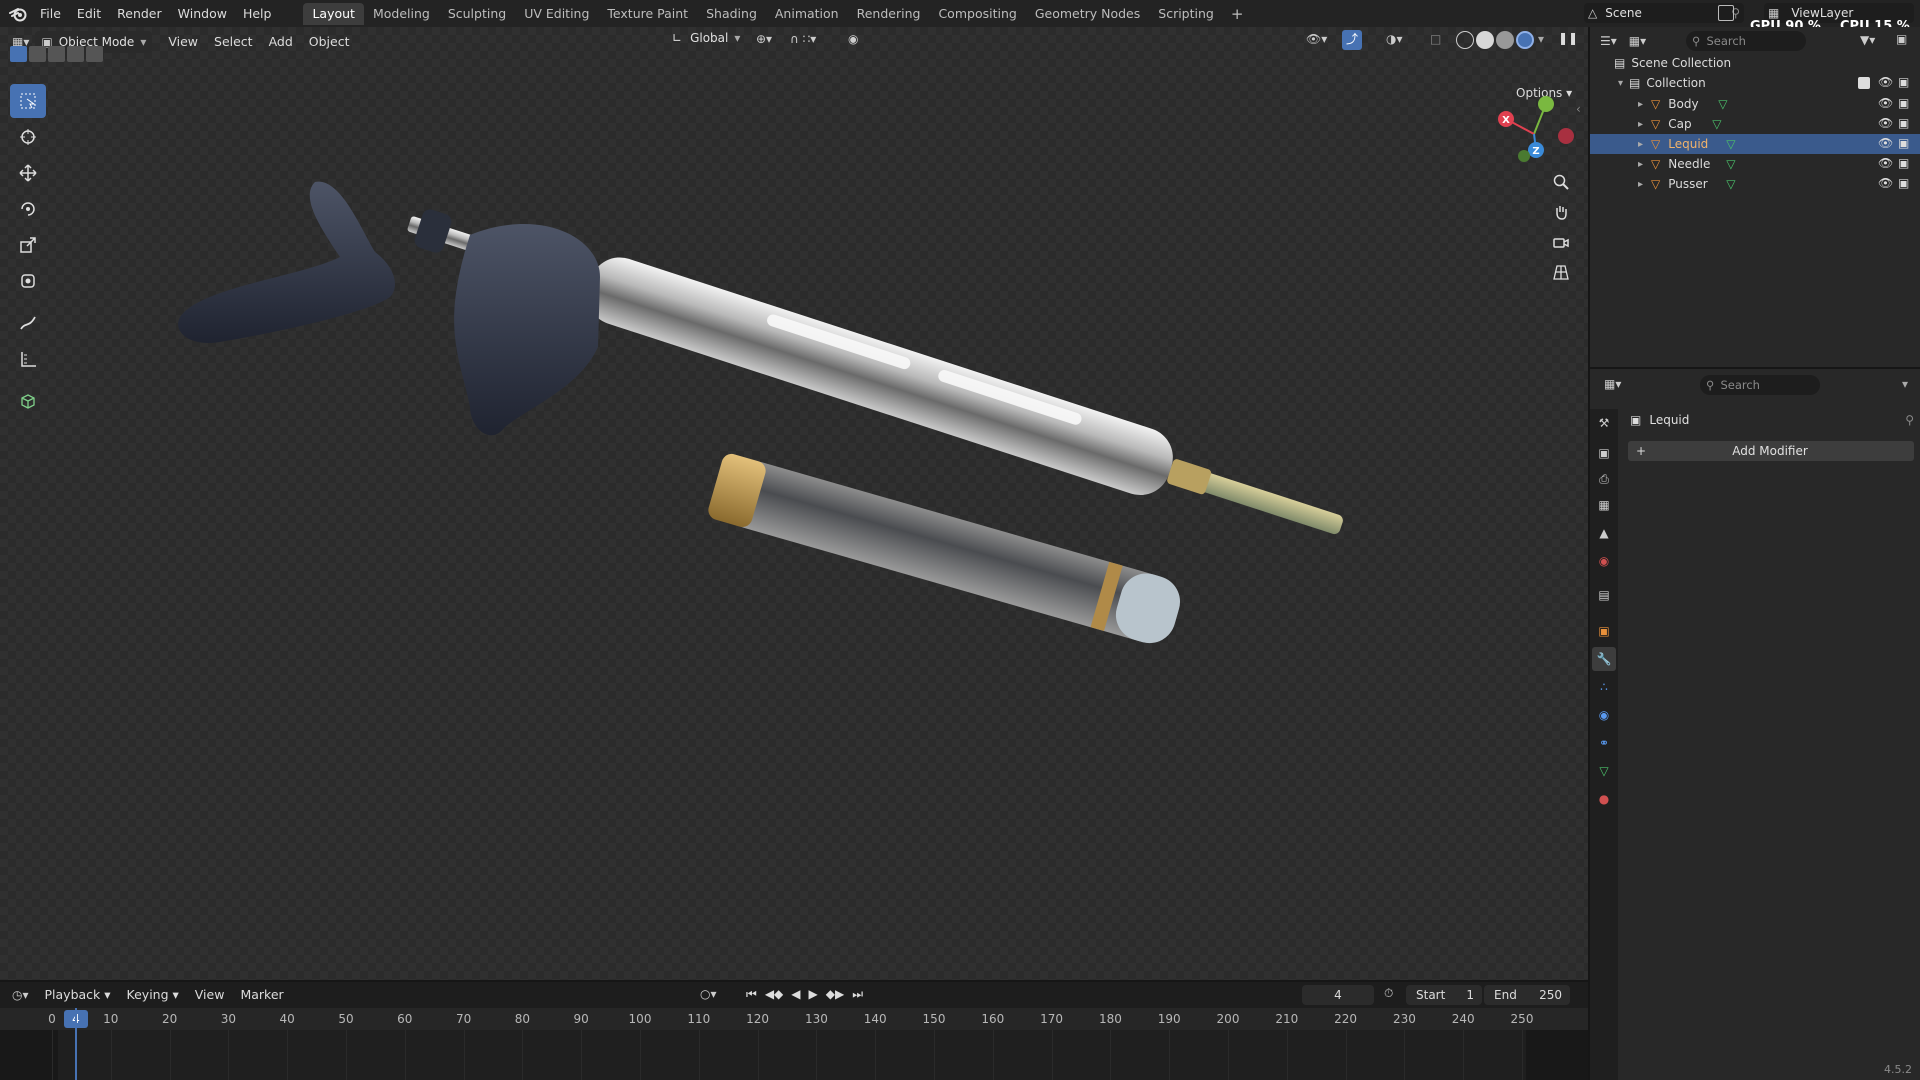 The height and width of the screenshot is (1080, 1920). What do you see at coordinates (28, 137) in the screenshot?
I see `cursor-tool` at bounding box center [28, 137].